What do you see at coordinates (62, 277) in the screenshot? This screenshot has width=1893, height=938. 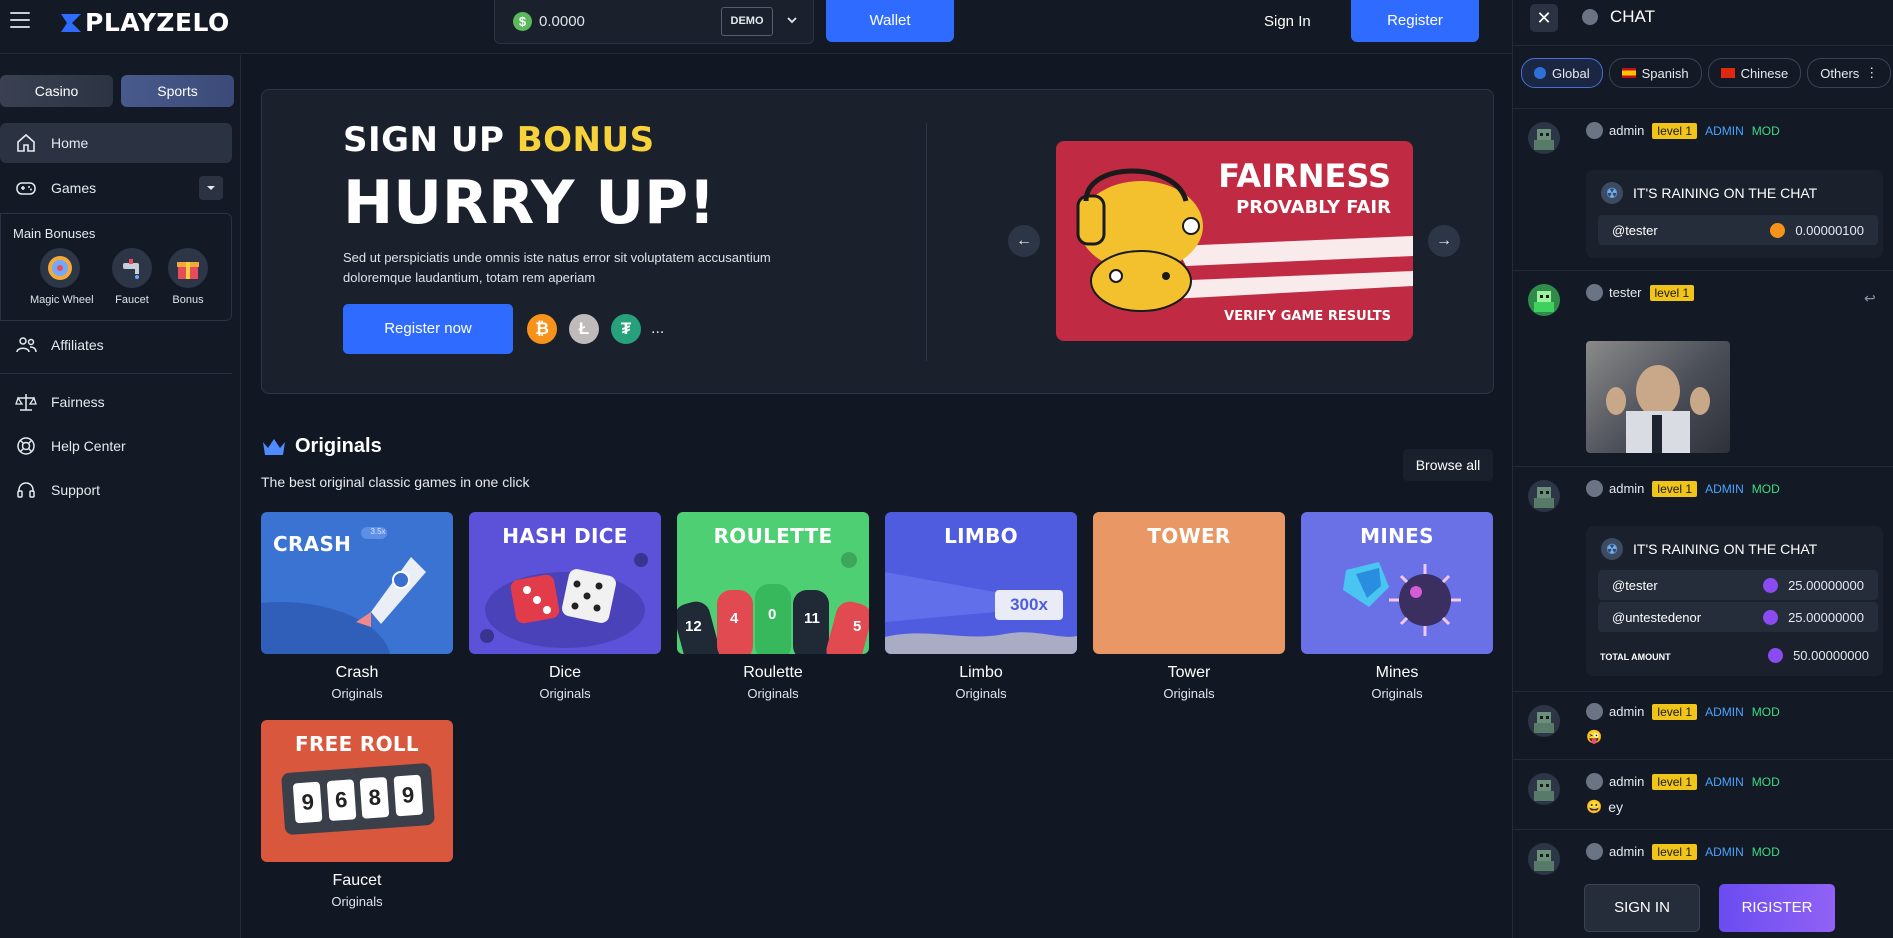 I see `bonus-magic-wheel: Magic Wheel` at bounding box center [62, 277].